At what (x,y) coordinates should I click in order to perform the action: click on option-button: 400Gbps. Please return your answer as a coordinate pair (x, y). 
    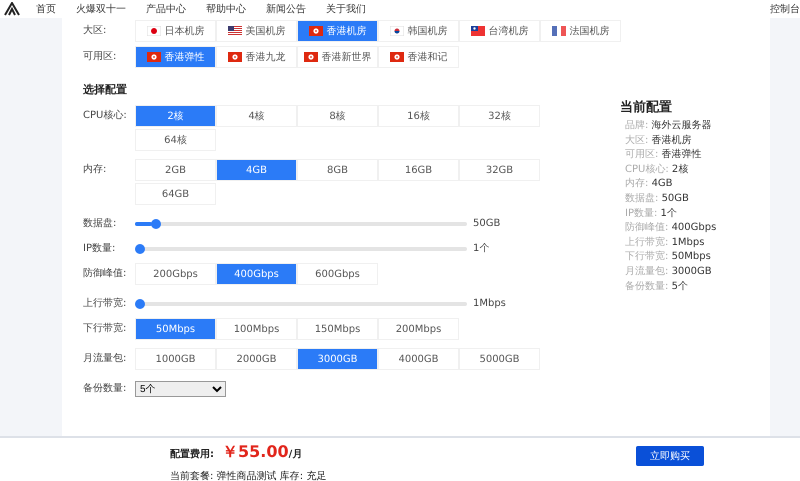
    Looking at the image, I should click on (256, 274).